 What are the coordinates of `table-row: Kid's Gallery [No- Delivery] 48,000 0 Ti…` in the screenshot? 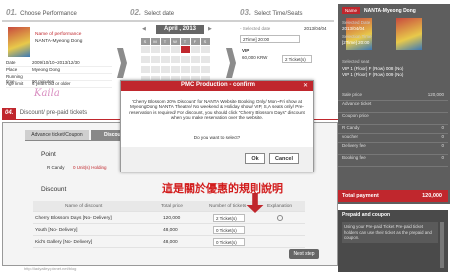 It's located at (169, 242).